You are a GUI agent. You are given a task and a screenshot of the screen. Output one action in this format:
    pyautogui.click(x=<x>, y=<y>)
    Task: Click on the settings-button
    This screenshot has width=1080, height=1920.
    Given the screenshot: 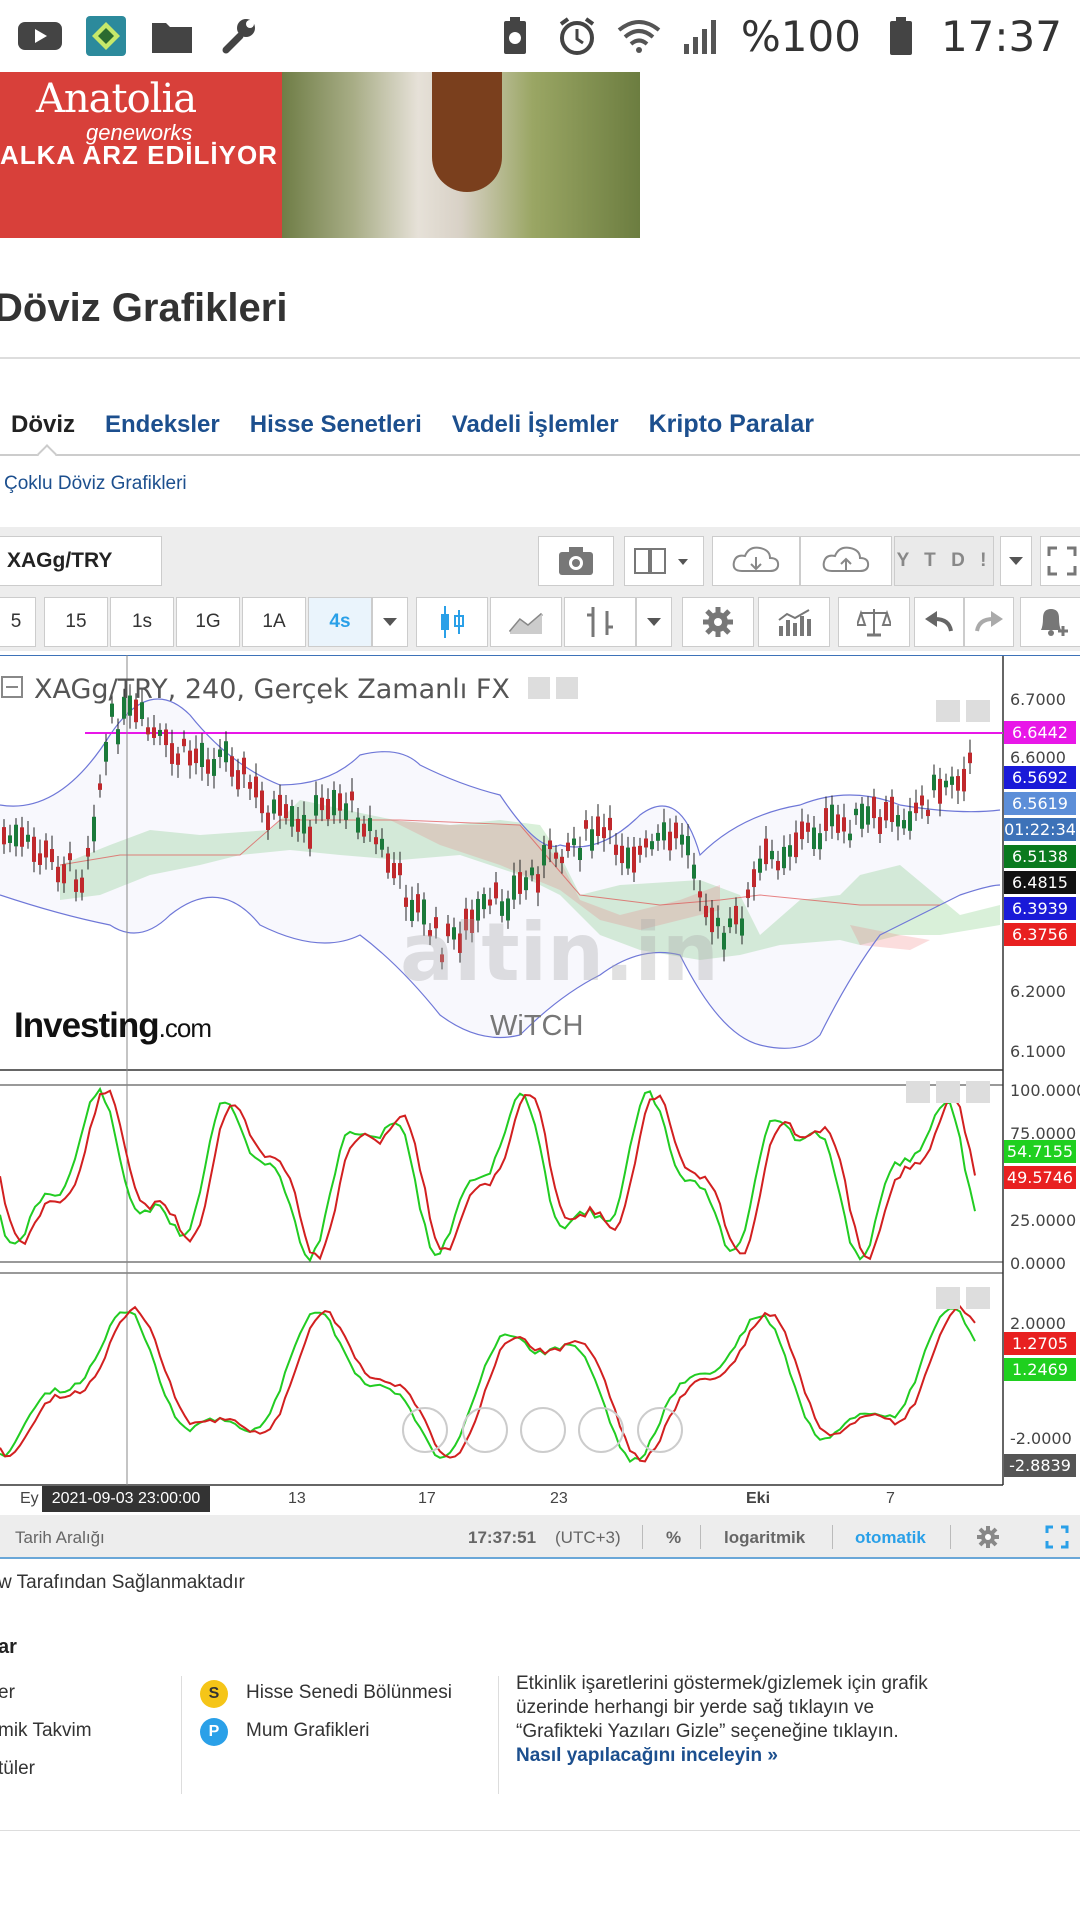 What is the action you would take?
    pyautogui.click(x=718, y=622)
    